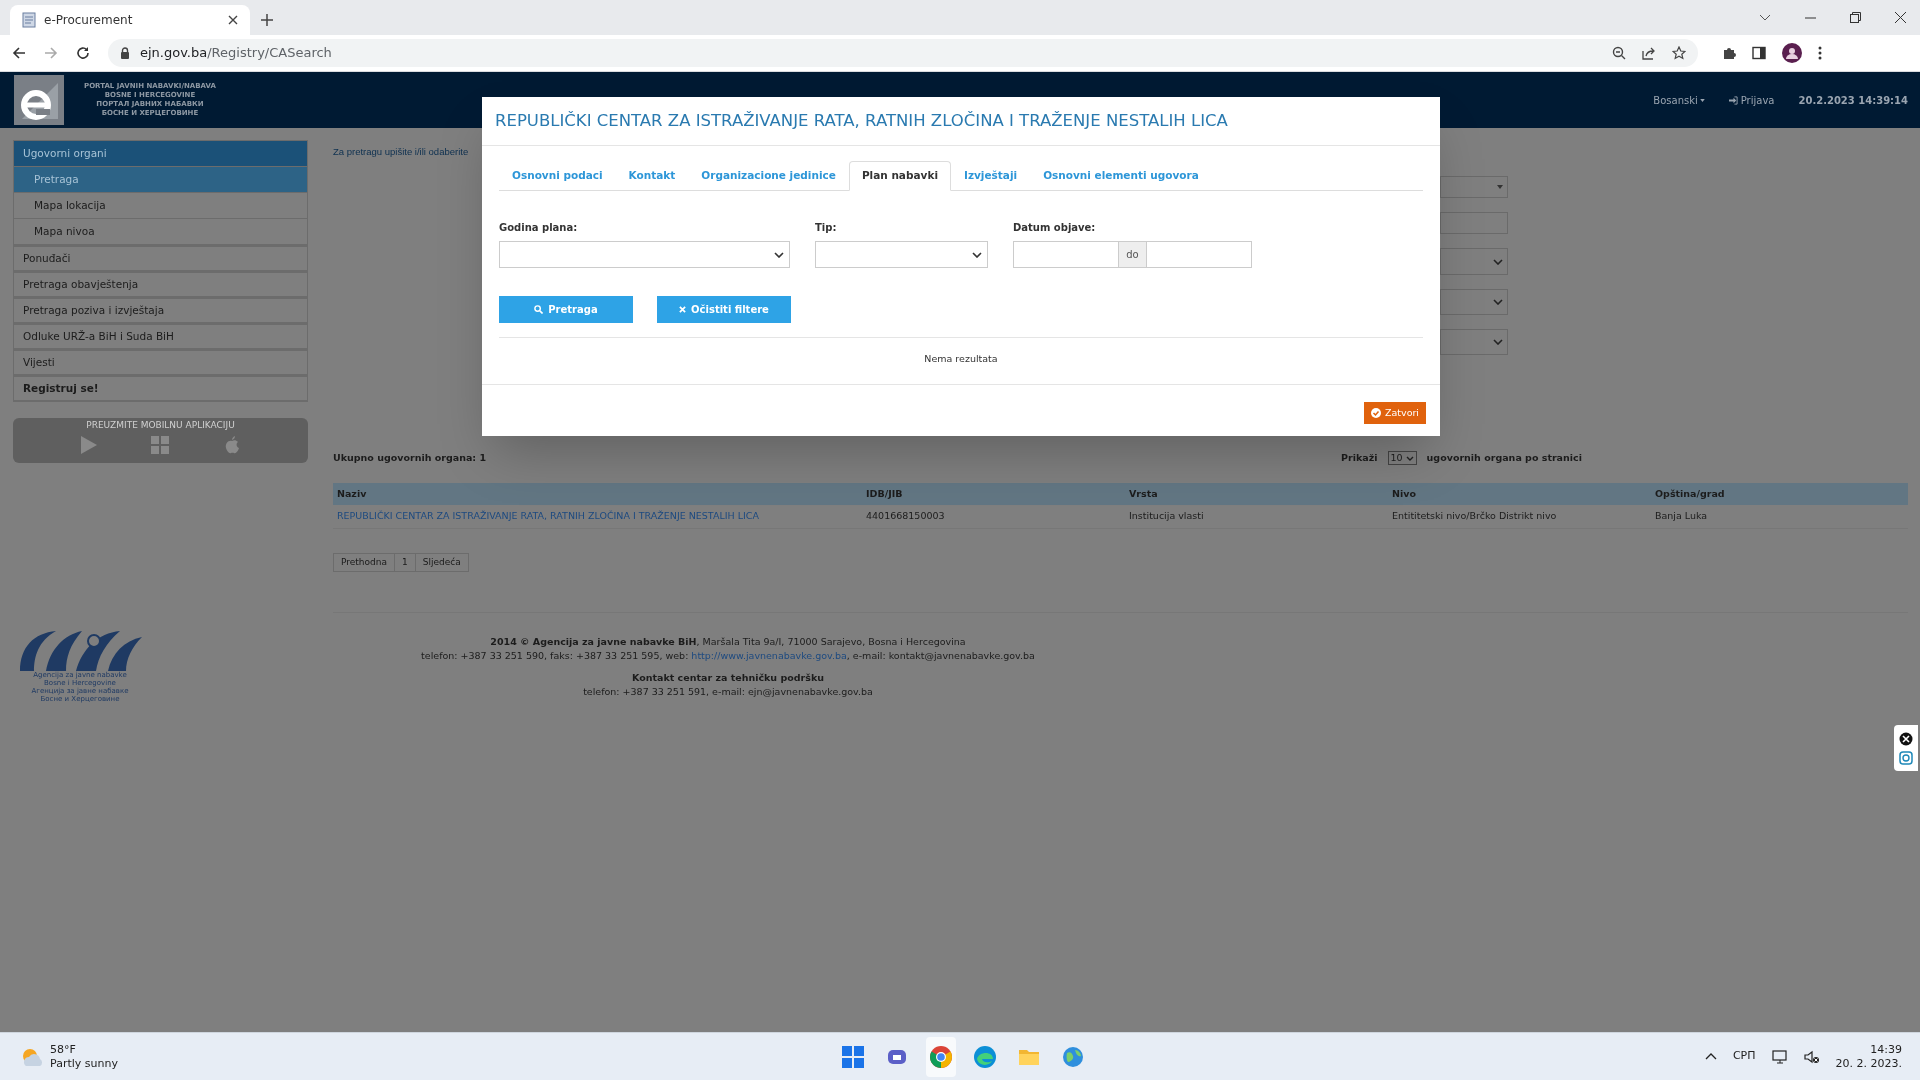 The width and height of the screenshot is (1920, 1080). Describe the element at coordinates (1810, 17) in the screenshot. I see `minimize-icon` at that location.